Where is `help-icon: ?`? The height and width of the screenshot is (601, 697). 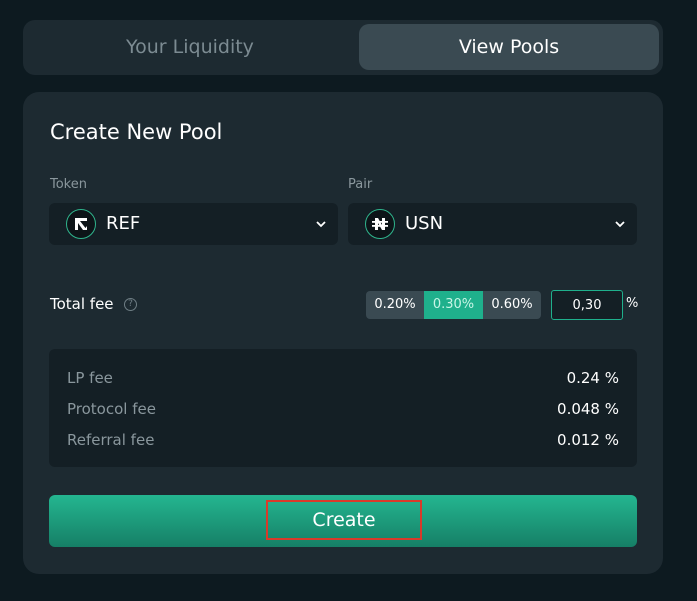 help-icon: ? is located at coordinates (130, 304).